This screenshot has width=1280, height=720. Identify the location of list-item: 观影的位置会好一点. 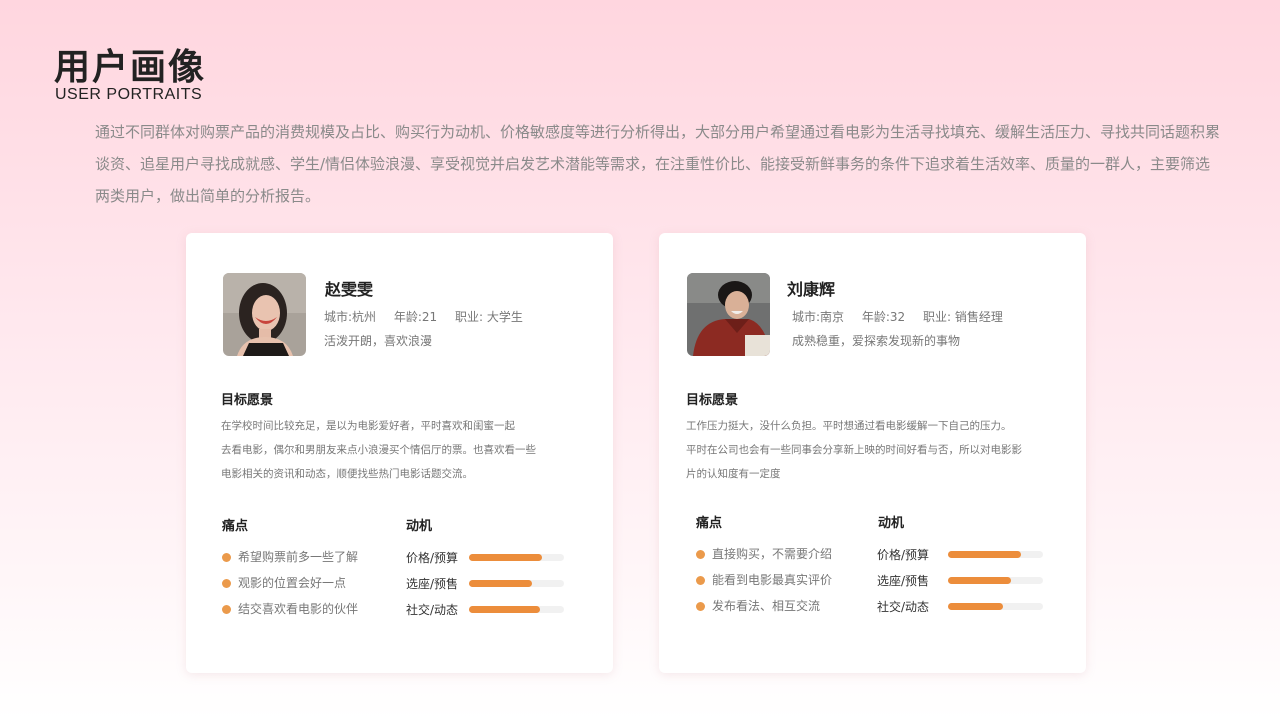
(290, 583).